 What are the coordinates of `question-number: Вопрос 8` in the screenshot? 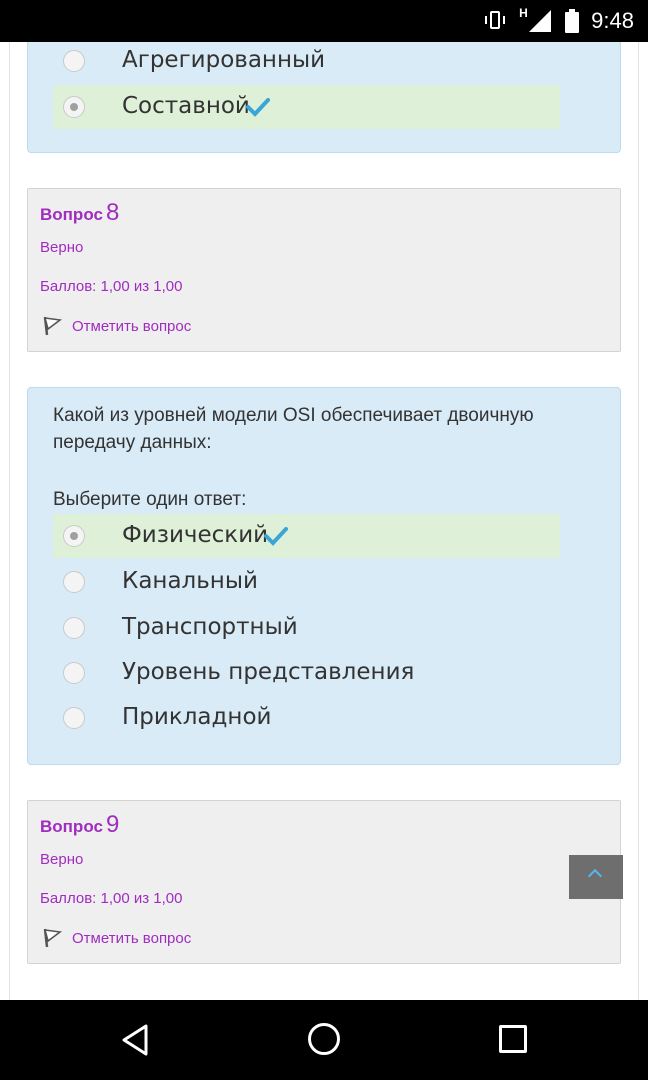 It's located at (79, 213).